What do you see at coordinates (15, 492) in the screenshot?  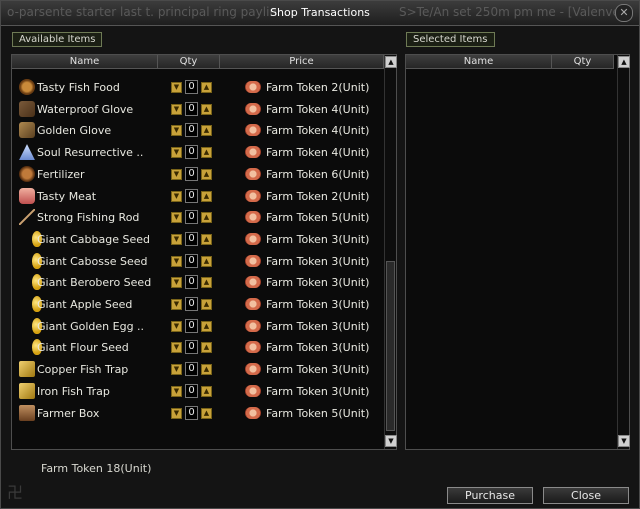 I see `corner-ornament-icon: 卍` at bounding box center [15, 492].